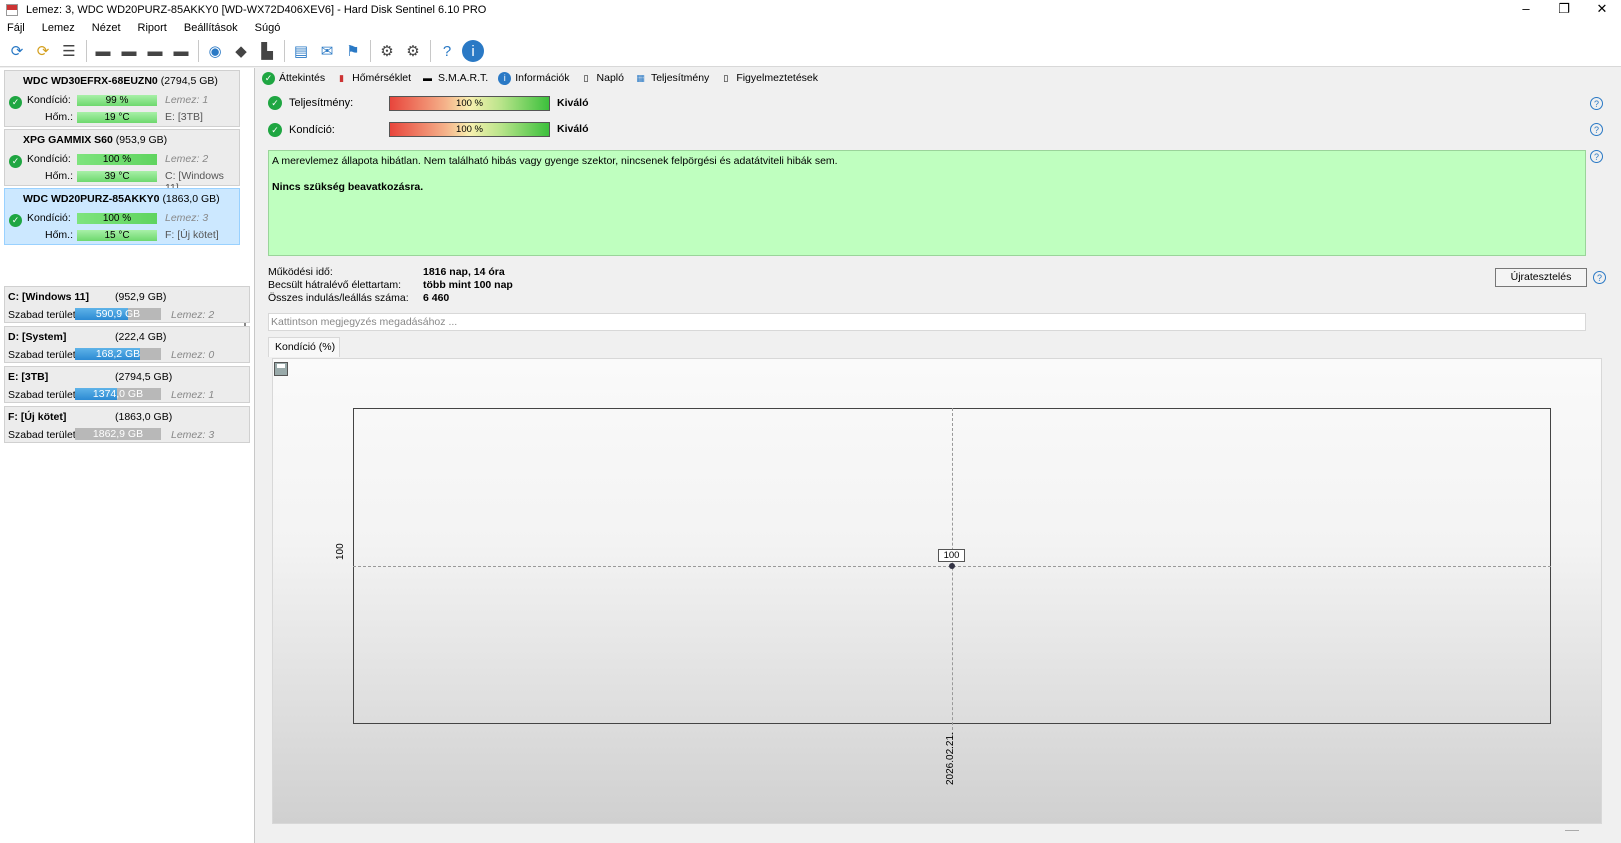  What do you see at coordinates (640, 77) in the screenshot?
I see `chart-icon: ▦` at bounding box center [640, 77].